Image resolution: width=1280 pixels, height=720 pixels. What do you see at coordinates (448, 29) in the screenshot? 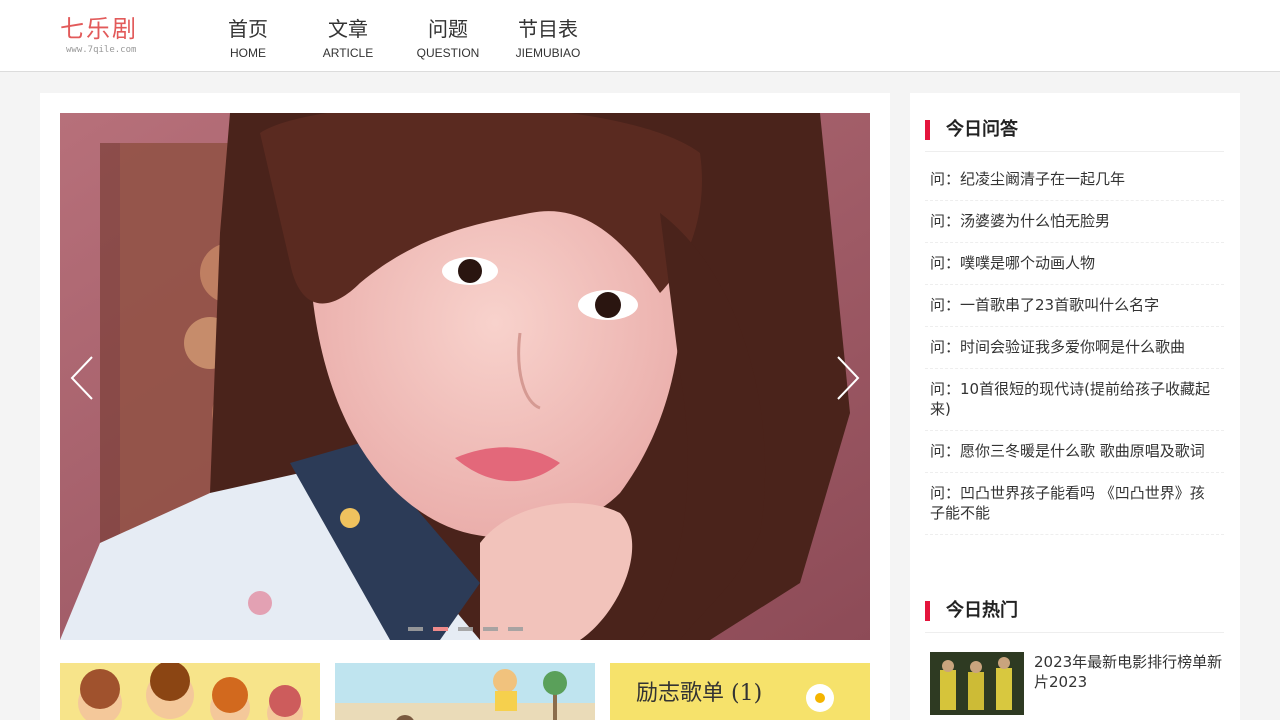
I see `nav-label: 问题` at bounding box center [448, 29].